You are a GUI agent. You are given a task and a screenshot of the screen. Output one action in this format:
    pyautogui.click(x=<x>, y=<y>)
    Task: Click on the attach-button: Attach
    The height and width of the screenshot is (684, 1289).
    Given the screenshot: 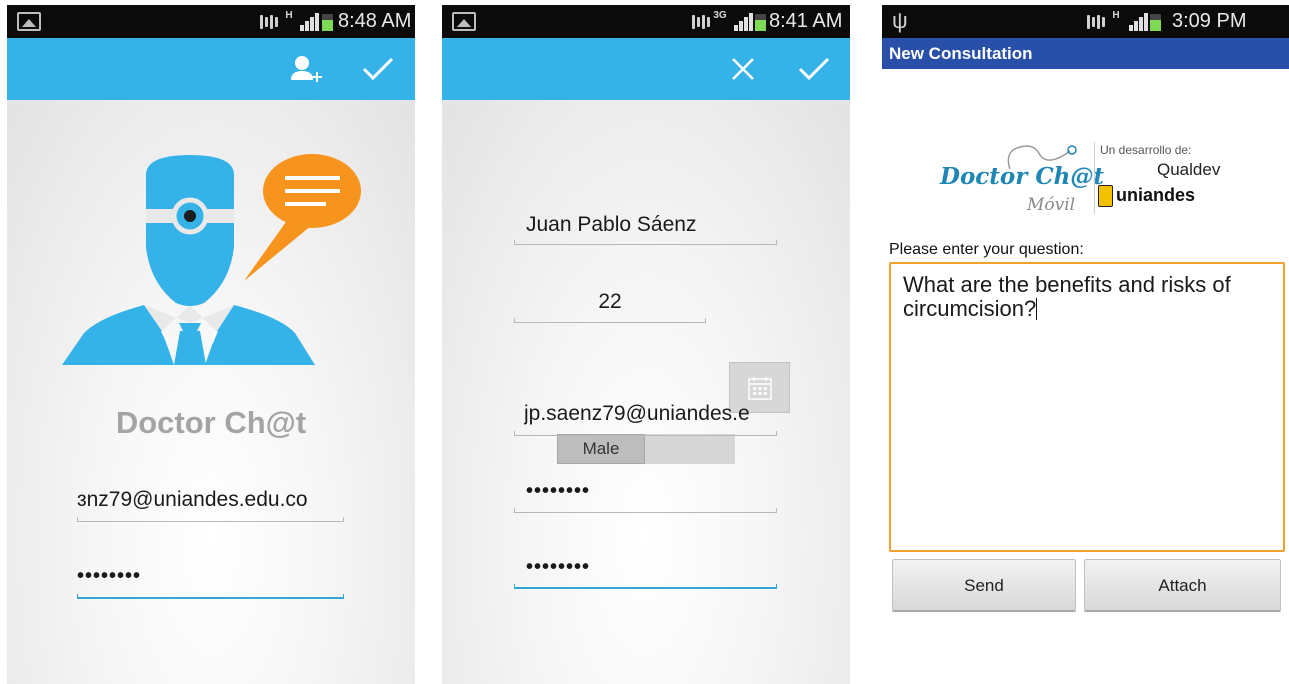 What is the action you would take?
    pyautogui.click(x=1182, y=585)
    